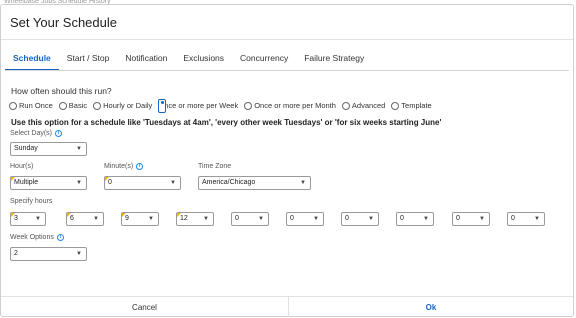  I want to click on hours-label-text: Hour(s), so click(22, 166).